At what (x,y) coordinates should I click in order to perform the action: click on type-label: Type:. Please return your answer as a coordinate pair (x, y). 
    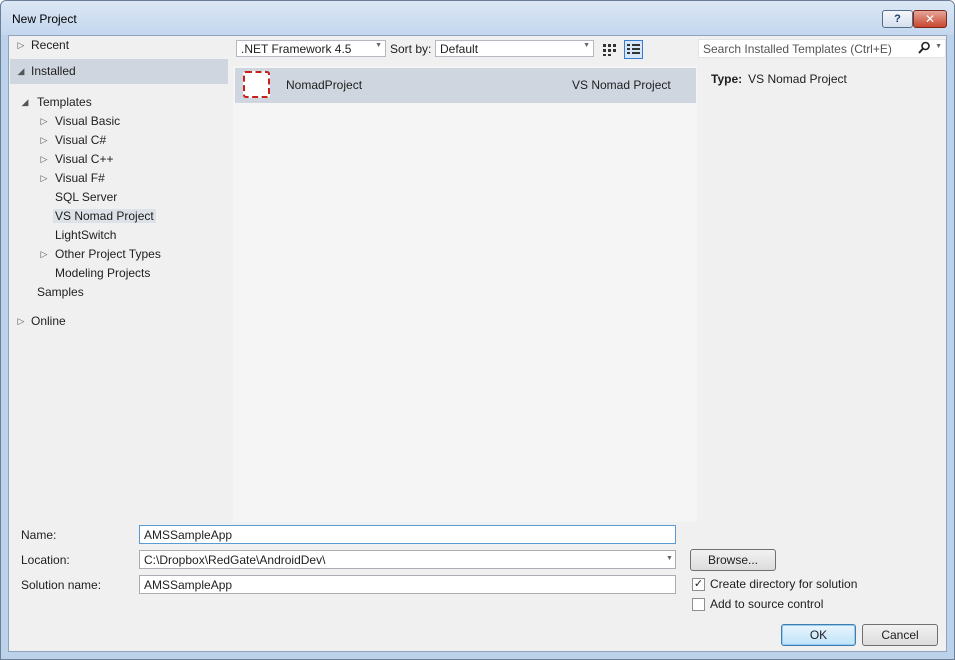
    Looking at the image, I should click on (727, 79).